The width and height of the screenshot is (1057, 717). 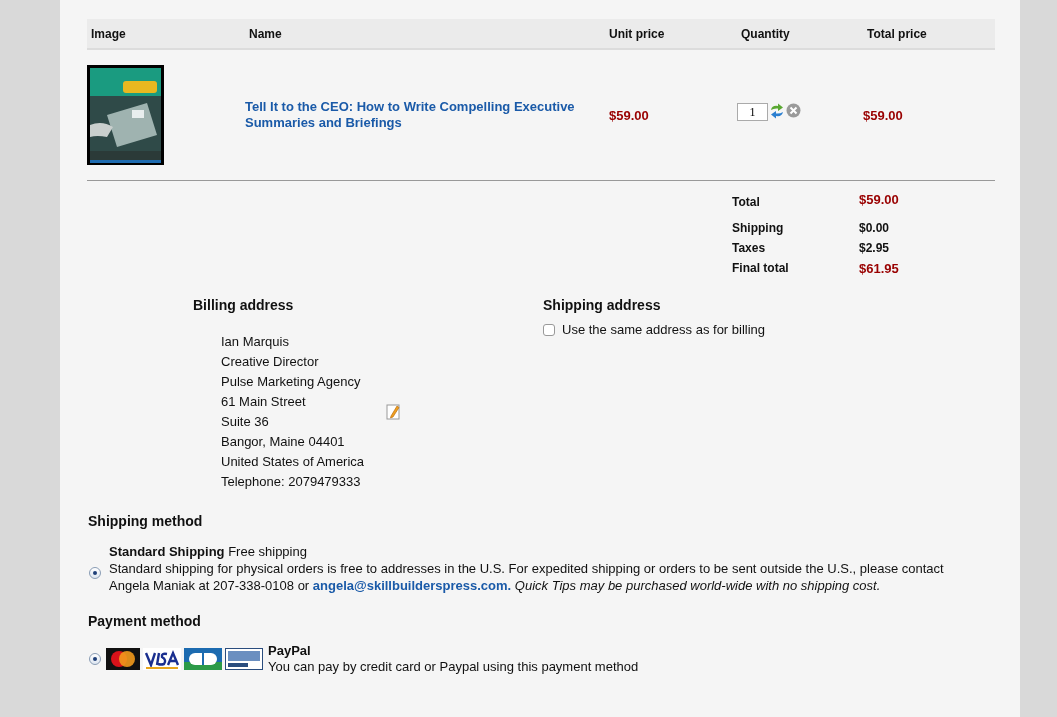 I want to click on option-description: Standard shipping for physical orders is free to addresses in the U.S. For expedited shipping or orders to be sent outside the U.S., please contact Angela Maniak at 207-338-0108 or angela@skillbuilderspress.com. Quick Tips may be purchased world-wide with no shipping cost., so click(x=527, y=577).